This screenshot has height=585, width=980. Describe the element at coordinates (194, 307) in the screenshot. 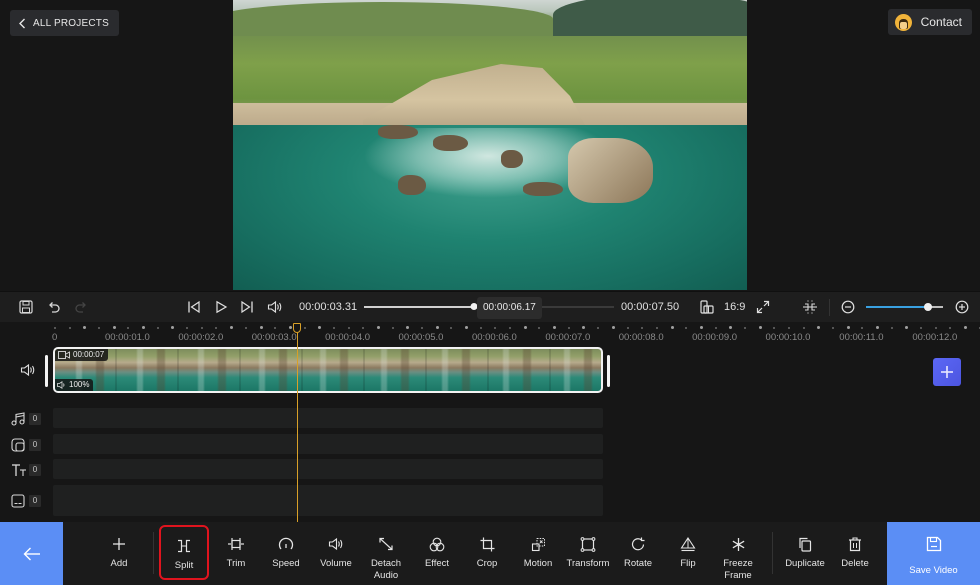

I see `skip-to-start-icon` at that location.